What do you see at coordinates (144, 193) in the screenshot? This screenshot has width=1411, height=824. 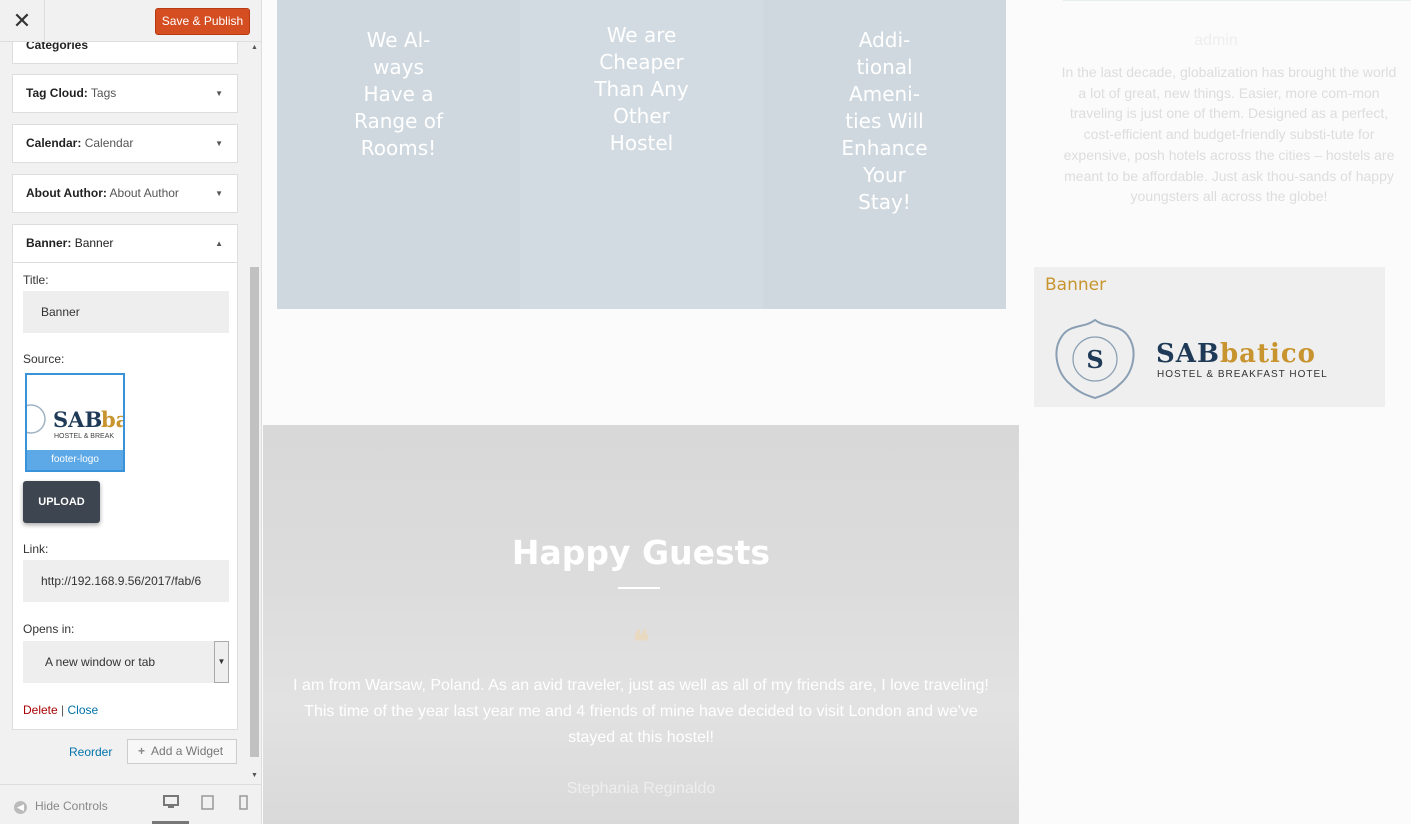 I see `widget-name-label: About Author` at bounding box center [144, 193].